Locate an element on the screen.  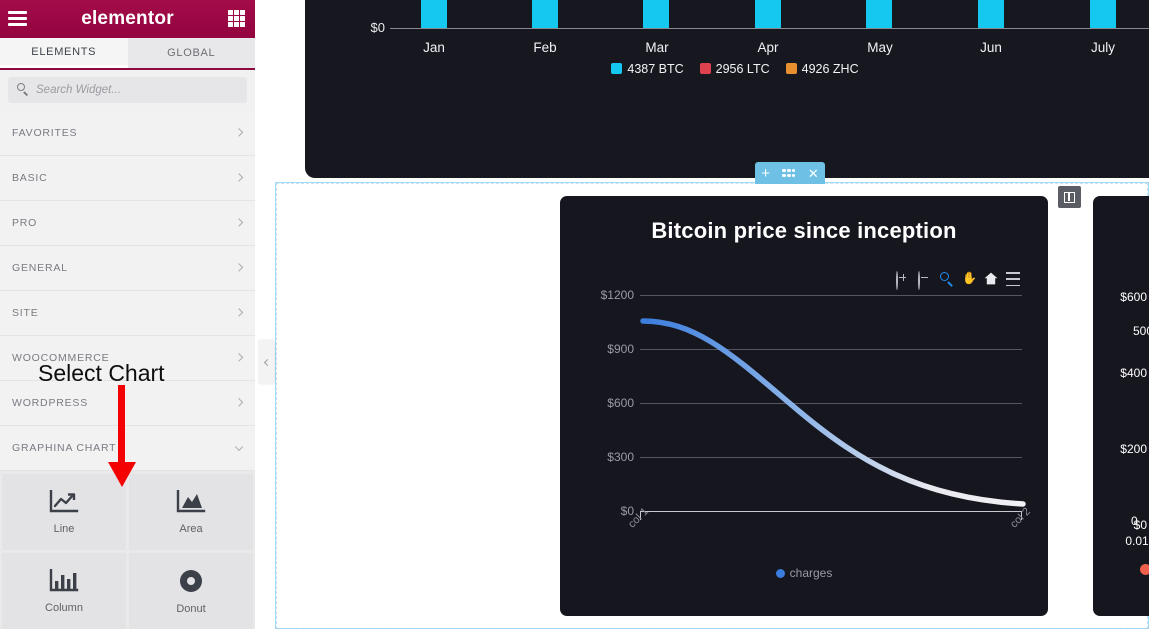
grid-apps-icon is located at coordinates (236, 18).